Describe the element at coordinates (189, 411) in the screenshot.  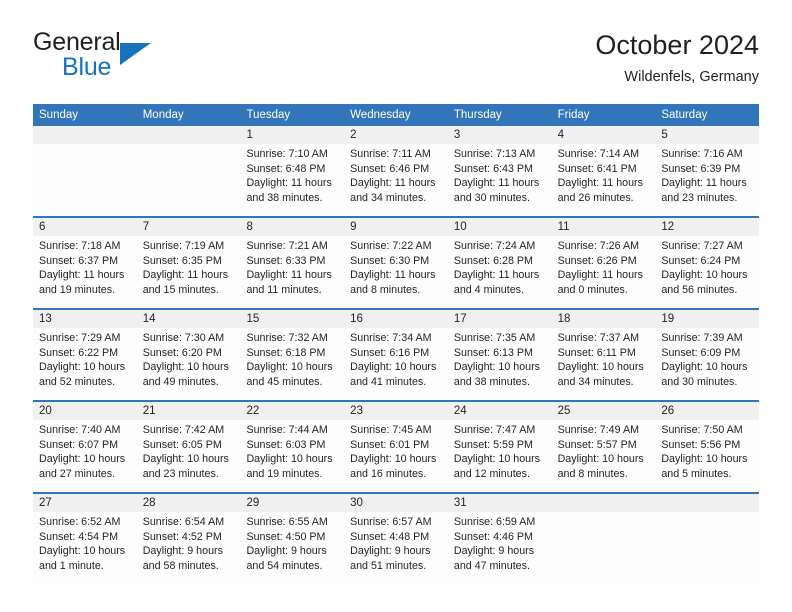
I see `day-number: 21` at that location.